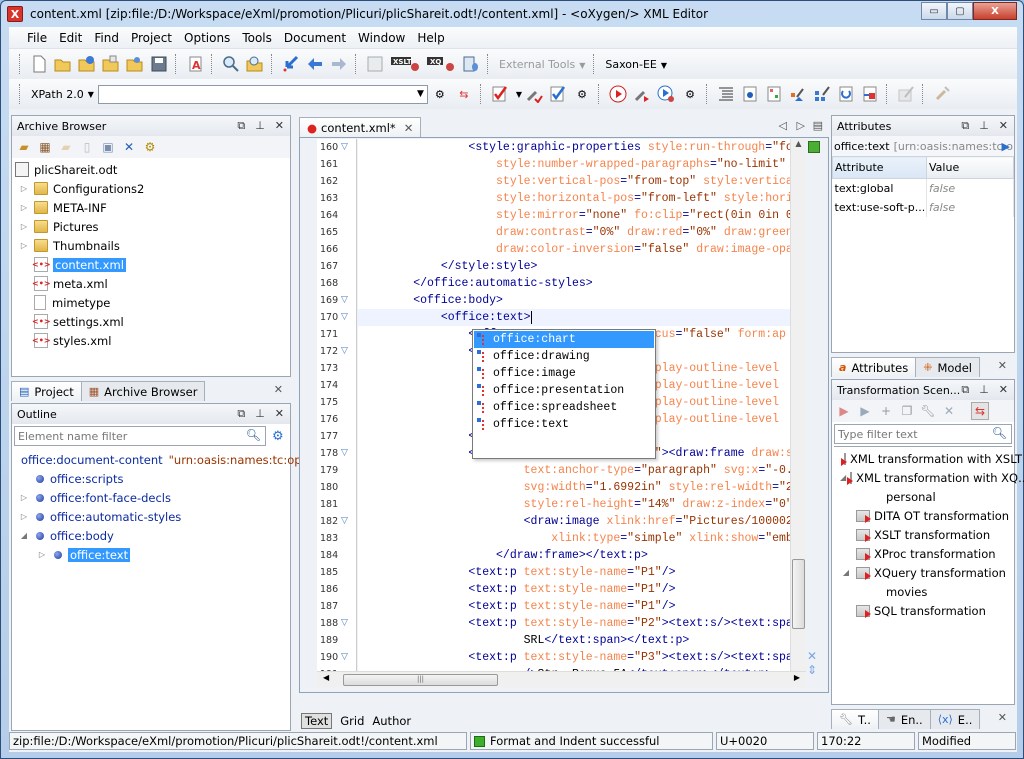 Image resolution: width=1024 pixels, height=759 pixels. Describe the element at coordinates (812, 663) in the screenshot. I see `split-editor-icon: ✕ ⇕` at that location.